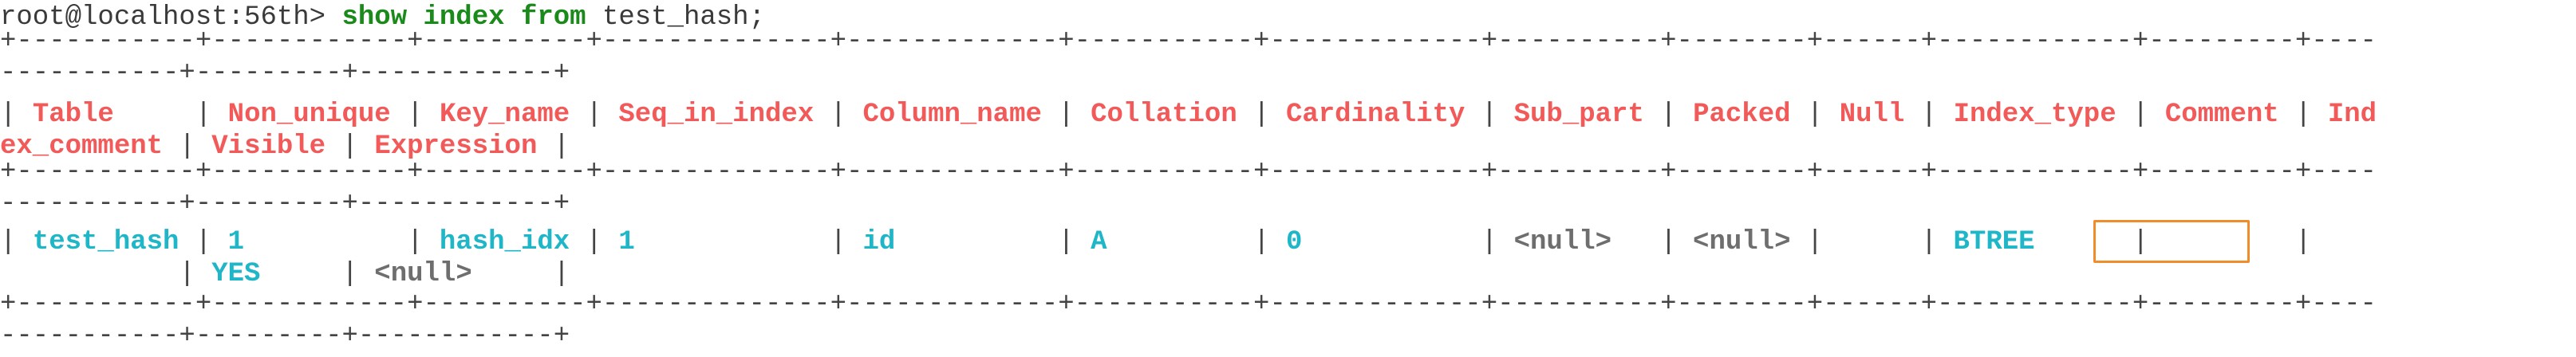 This screenshot has width=2576, height=357. Describe the element at coordinates (2035, 115) in the screenshot. I see `header-index-type: Index_type` at that location.